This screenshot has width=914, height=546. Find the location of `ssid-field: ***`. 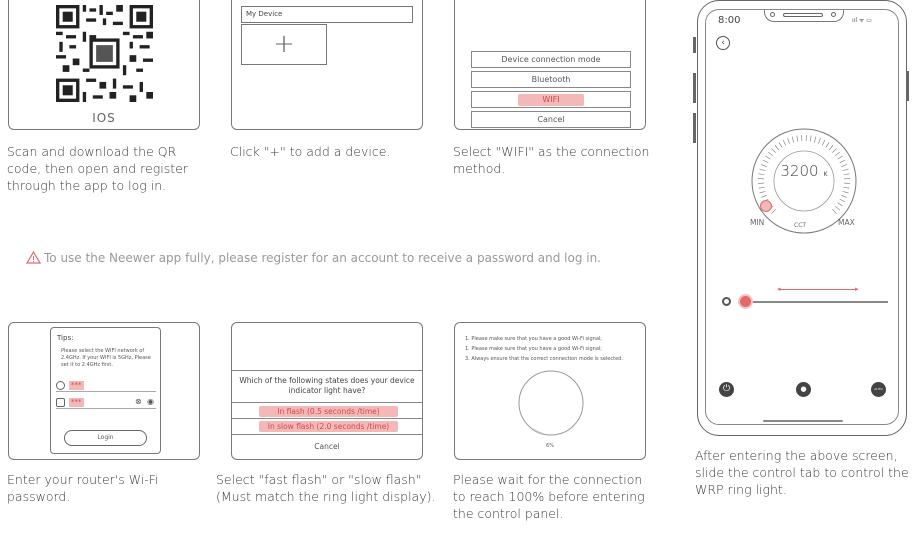

ssid-field: *** is located at coordinates (106, 386).